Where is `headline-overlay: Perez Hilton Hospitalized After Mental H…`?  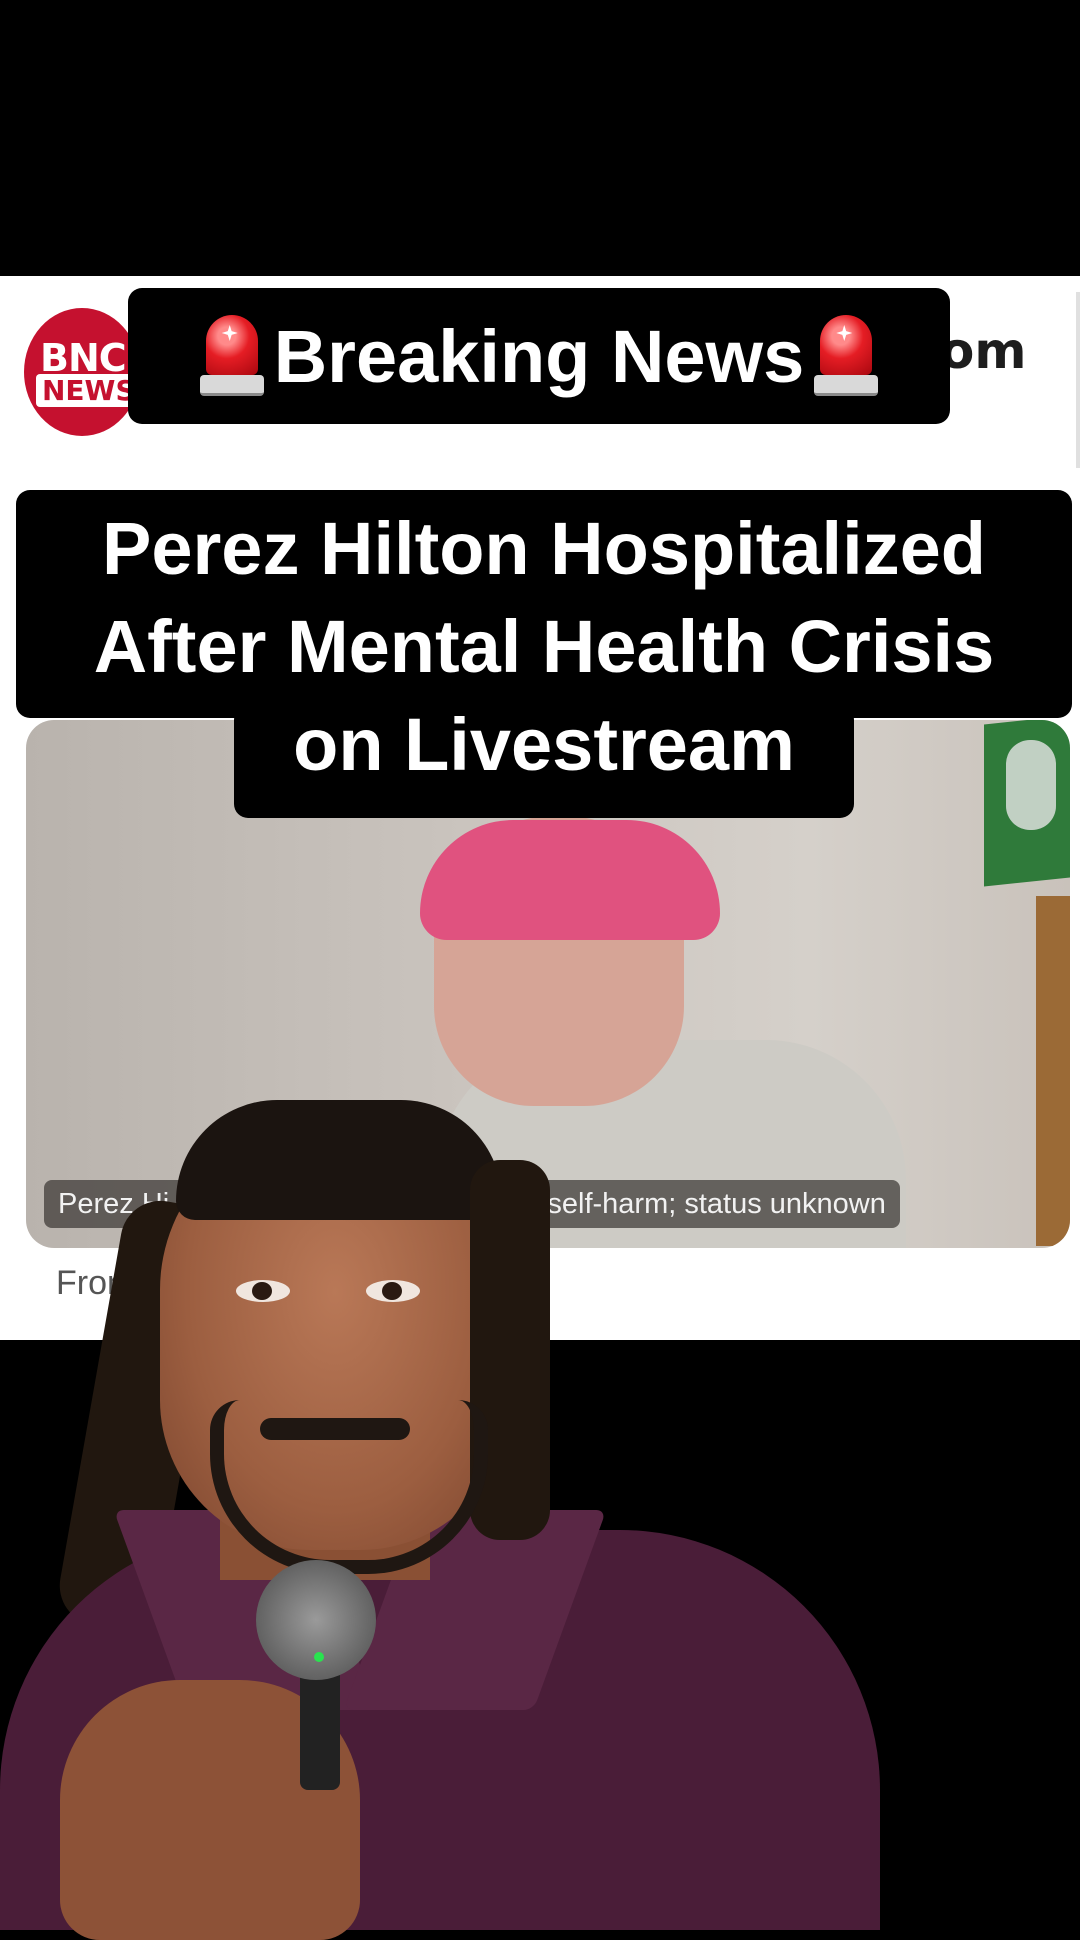 headline-overlay: Perez Hilton Hospitalized After Mental H… is located at coordinates (544, 647).